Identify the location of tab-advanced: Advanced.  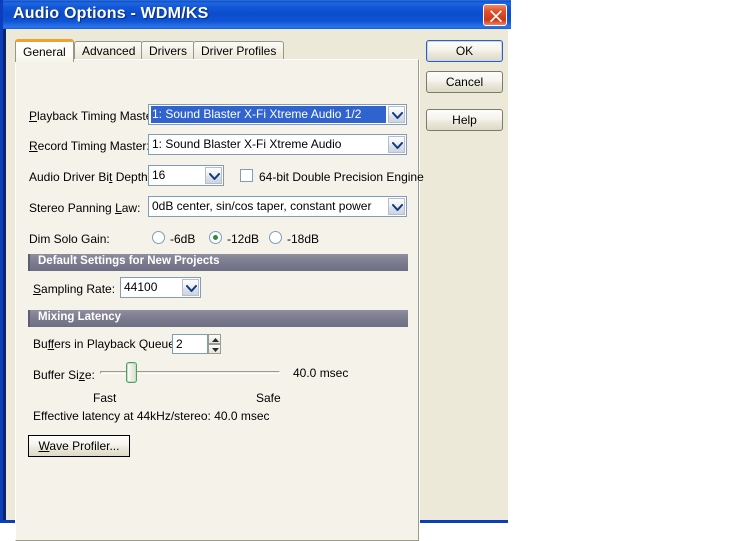
(109, 50).